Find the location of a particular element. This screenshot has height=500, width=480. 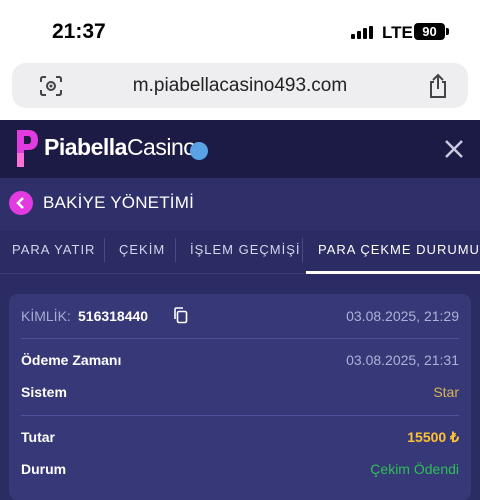

payment-time-label: Ödeme Zamanı is located at coordinates (71, 360).